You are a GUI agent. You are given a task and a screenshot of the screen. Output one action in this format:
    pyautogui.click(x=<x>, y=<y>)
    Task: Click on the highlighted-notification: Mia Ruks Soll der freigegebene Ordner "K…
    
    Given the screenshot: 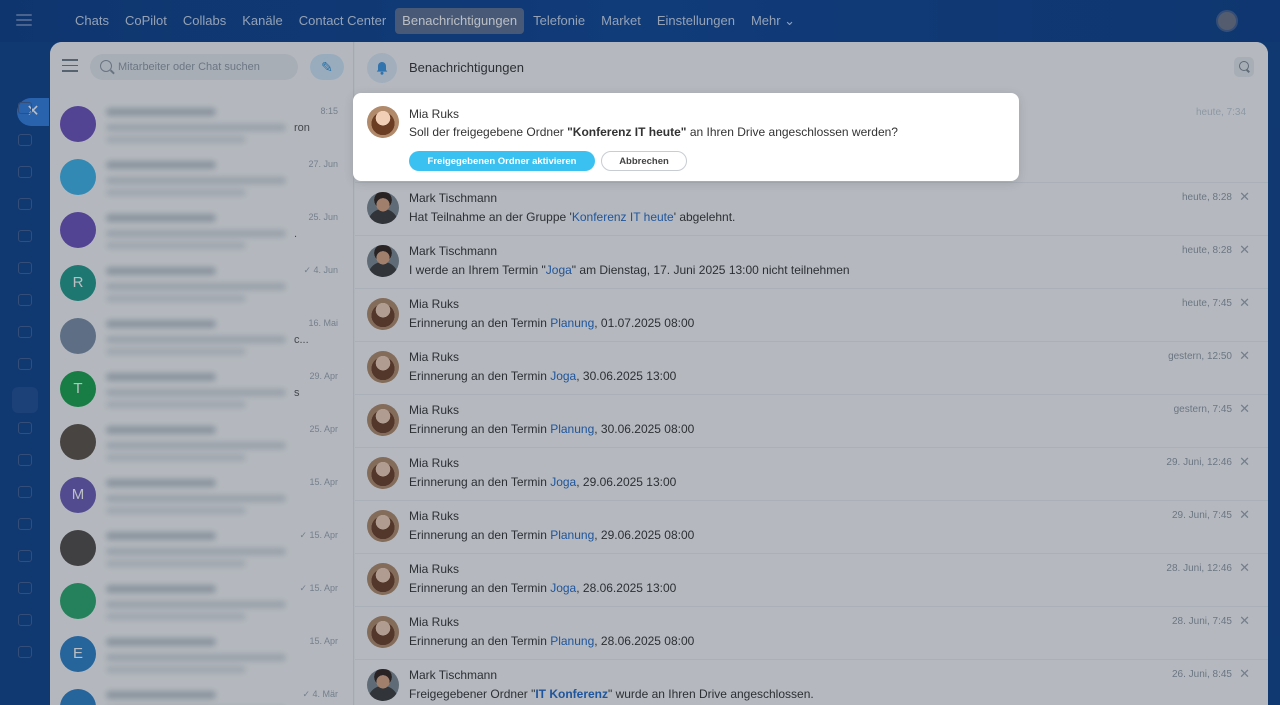 What is the action you would take?
    pyautogui.click(x=686, y=137)
    